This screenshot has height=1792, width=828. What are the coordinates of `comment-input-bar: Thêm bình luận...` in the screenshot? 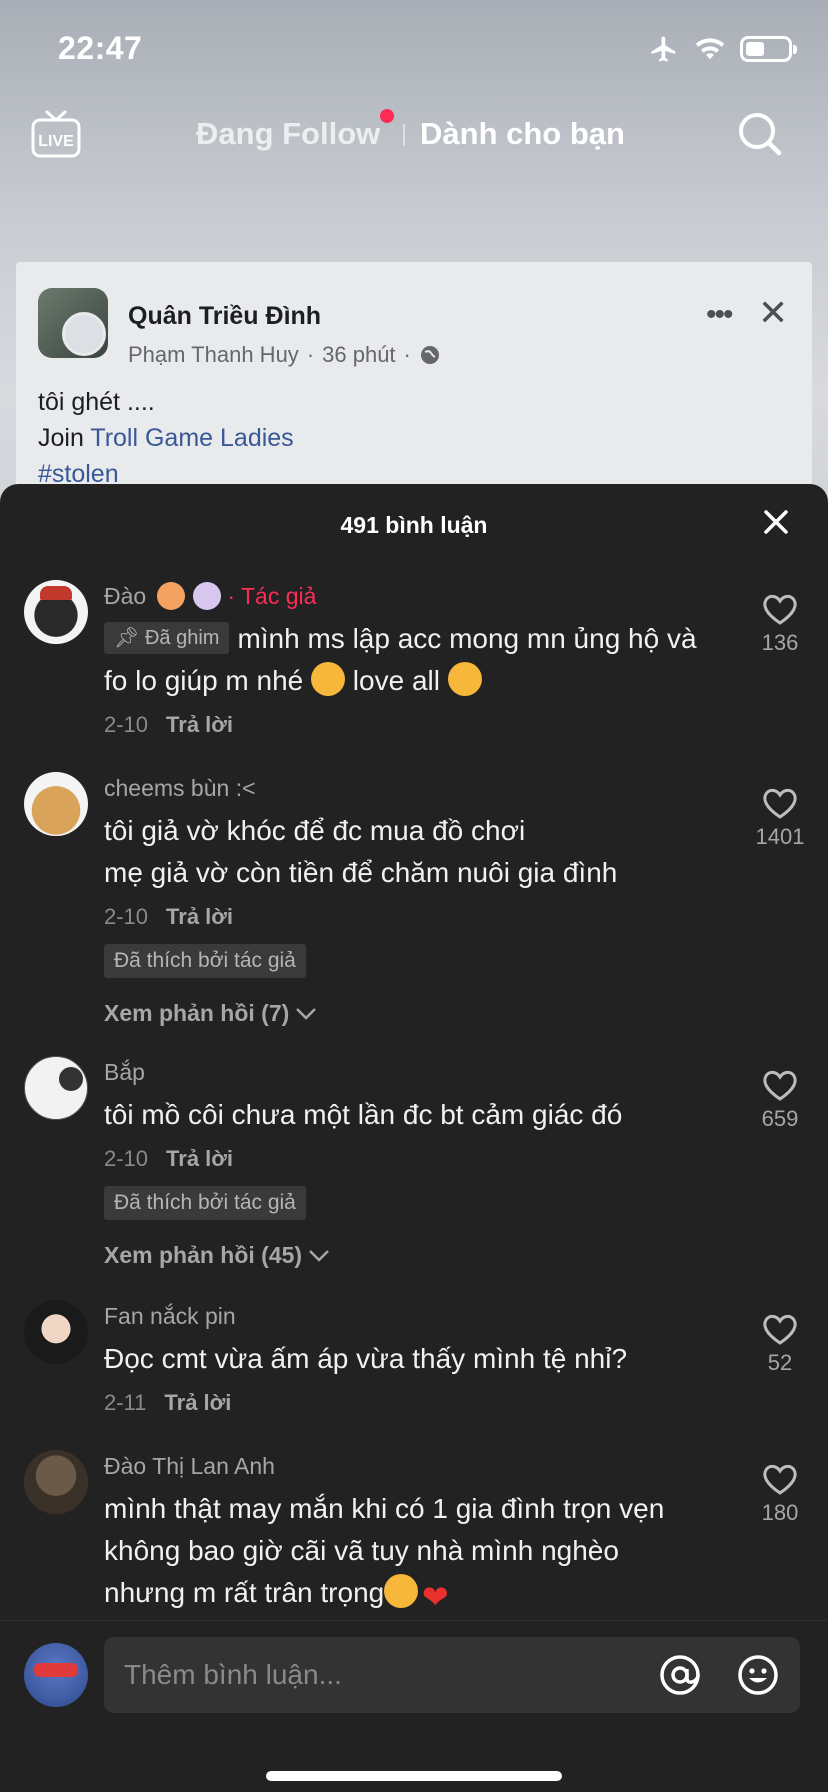 It's located at (414, 1706).